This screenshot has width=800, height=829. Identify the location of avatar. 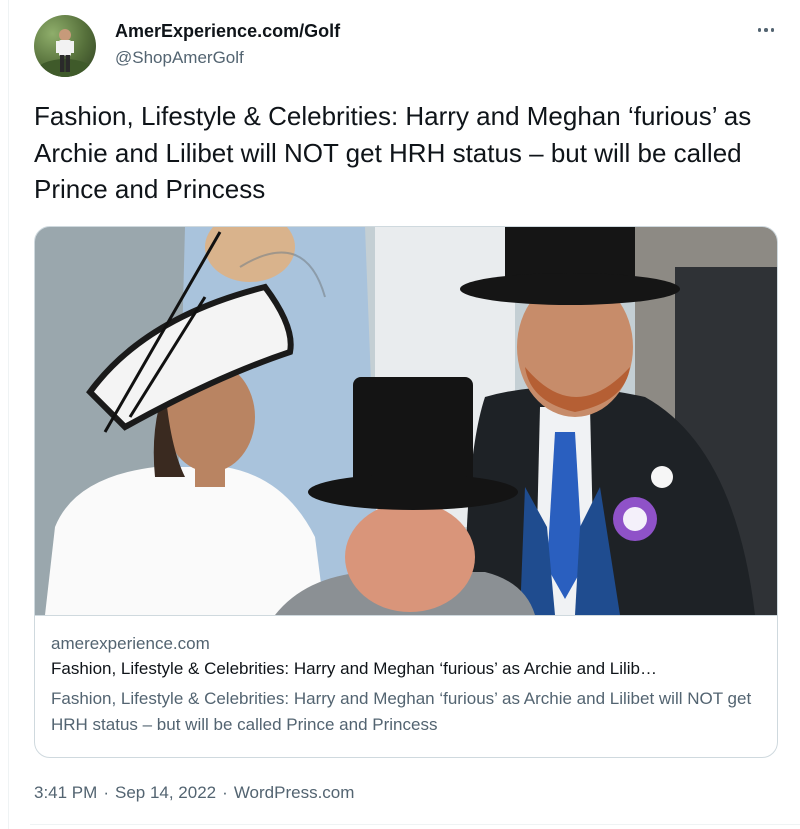
(65, 46).